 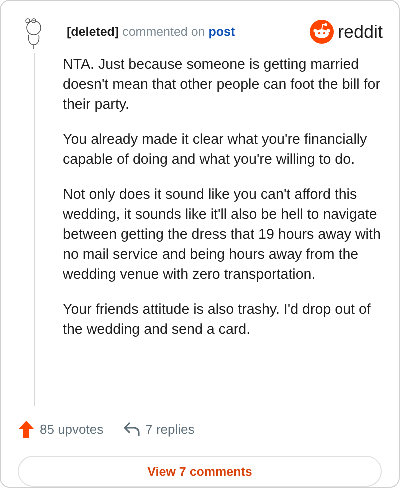 I want to click on upvote-arrow-icon, so click(x=26, y=429).